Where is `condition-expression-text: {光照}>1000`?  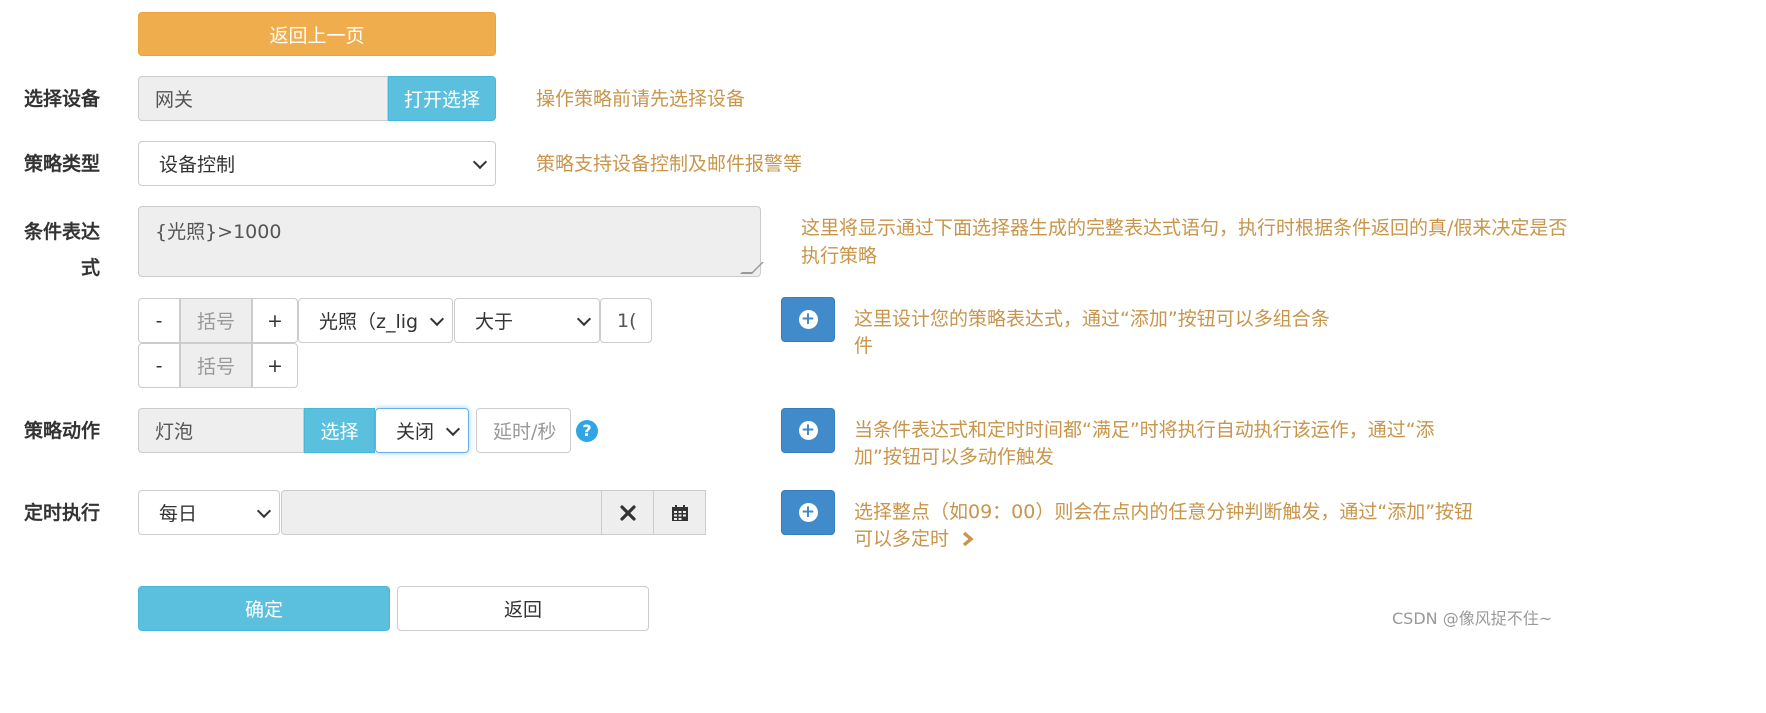 condition-expression-text: {光照}>1000 is located at coordinates (218, 232).